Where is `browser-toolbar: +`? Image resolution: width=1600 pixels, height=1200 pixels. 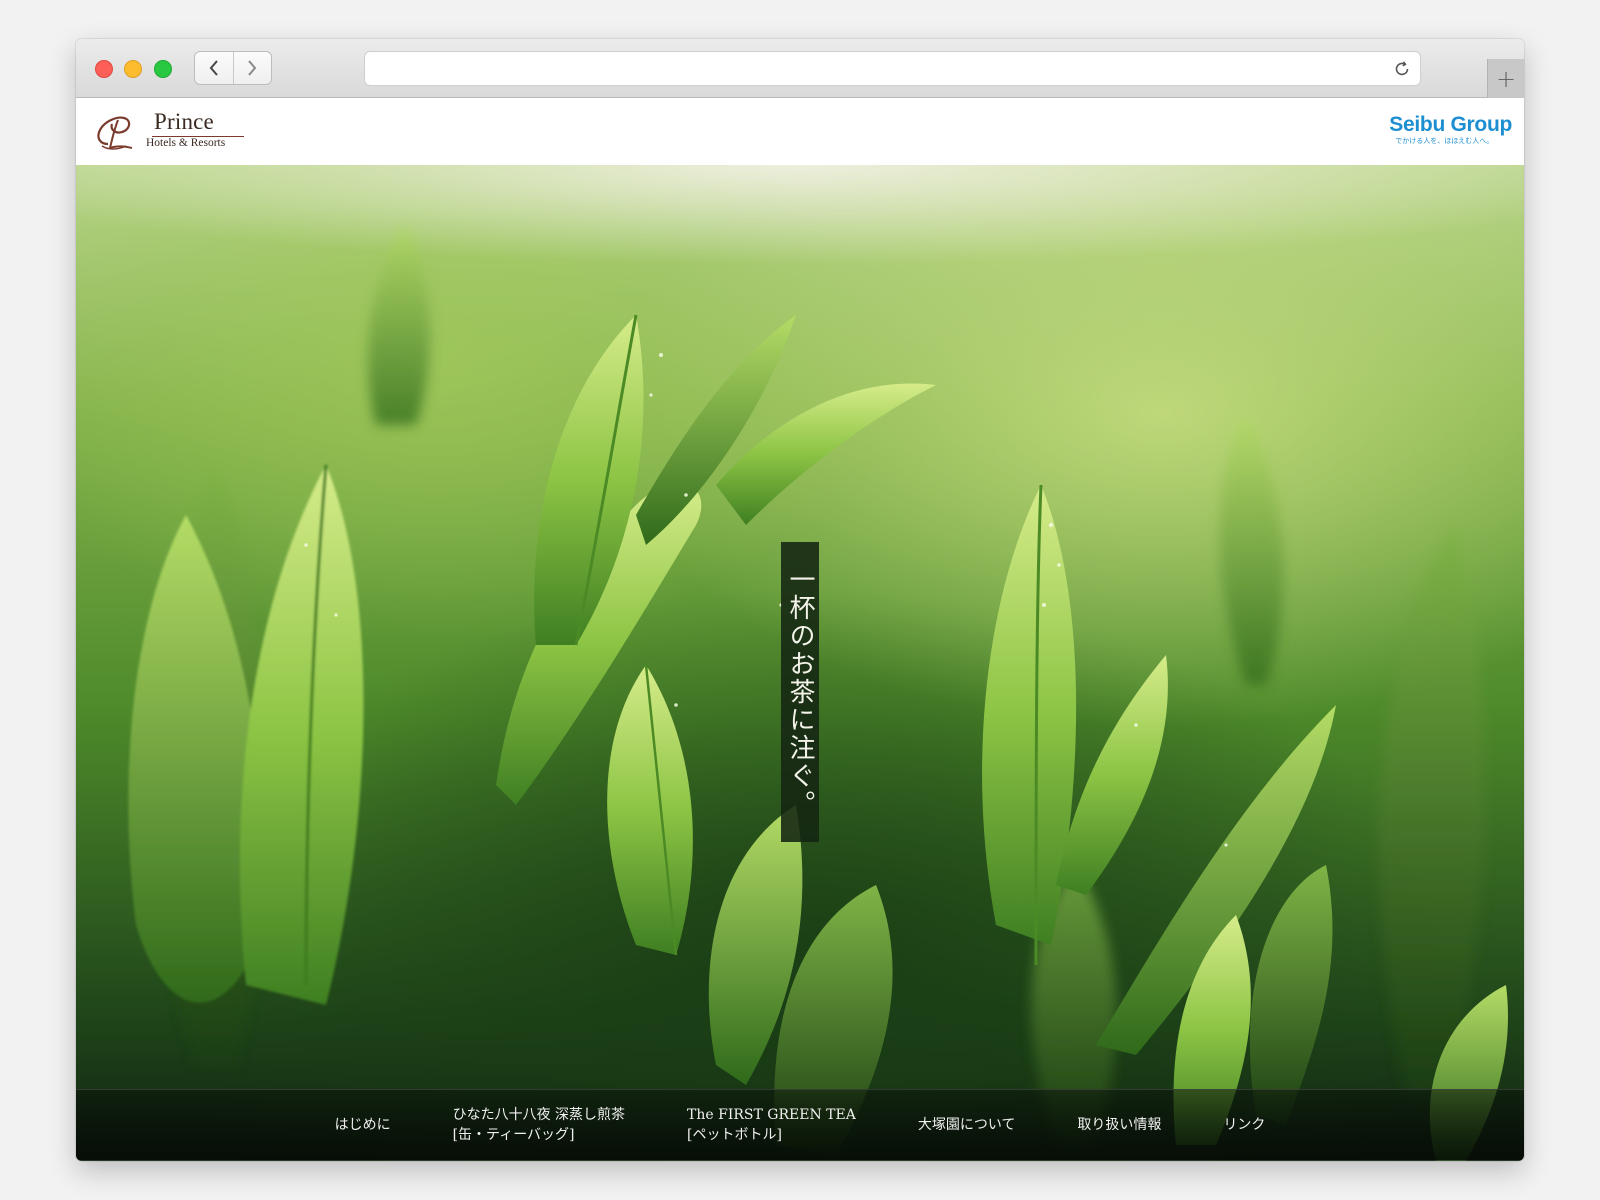
browser-toolbar: + is located at coordinates (800, 68).